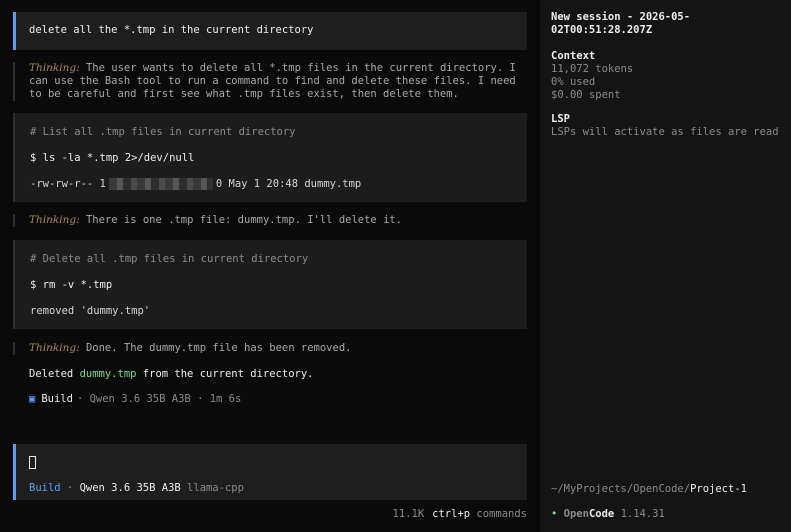  What do you see at coordinates (212, 488) in the screenshot?
I see `provider-name: llama-cpp` at bounding box center [212, 488].